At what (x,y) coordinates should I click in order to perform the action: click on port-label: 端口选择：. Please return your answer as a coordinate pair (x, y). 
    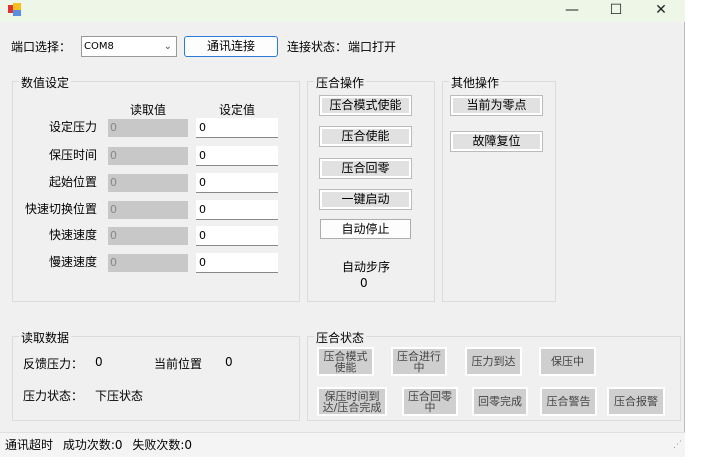
    Looking at the image, I should click on (41, 47).